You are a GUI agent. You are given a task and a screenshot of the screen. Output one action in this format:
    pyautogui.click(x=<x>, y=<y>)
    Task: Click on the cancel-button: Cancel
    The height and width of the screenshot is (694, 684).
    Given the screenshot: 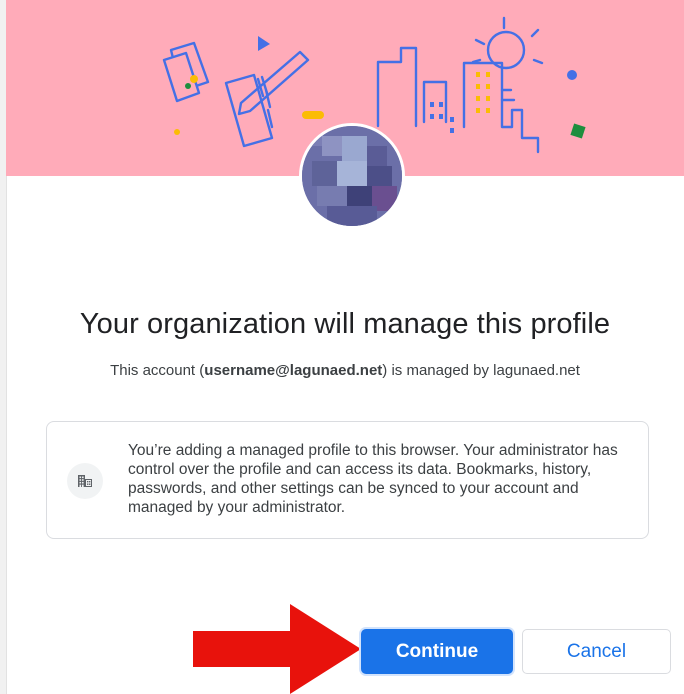 What is the action you would take?
    pyautogui.click(x=596, y=651)
    